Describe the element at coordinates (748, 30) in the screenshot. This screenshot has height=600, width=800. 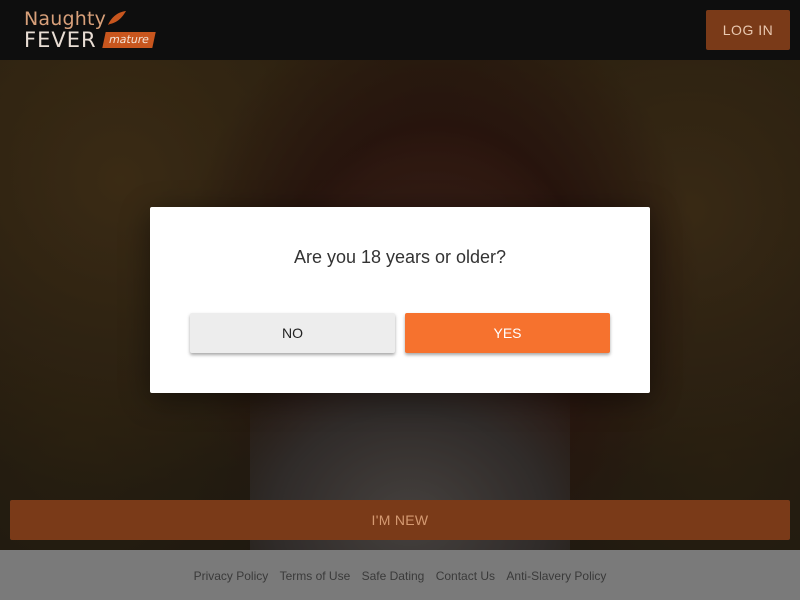
I see `login-button: LOG IN` at that location.